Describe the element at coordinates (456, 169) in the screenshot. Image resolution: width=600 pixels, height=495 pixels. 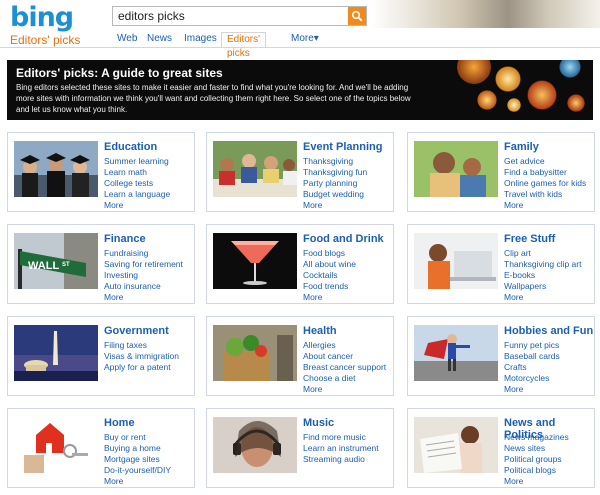
I see `family-photo` at that location.